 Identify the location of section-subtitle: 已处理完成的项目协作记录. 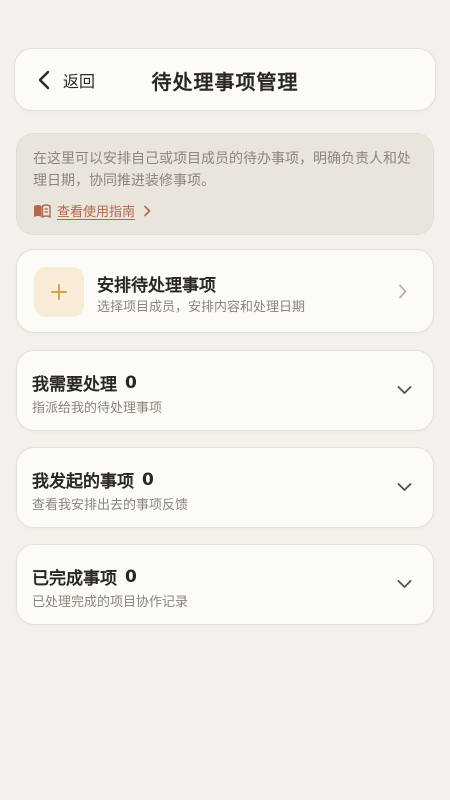
(110, 602).